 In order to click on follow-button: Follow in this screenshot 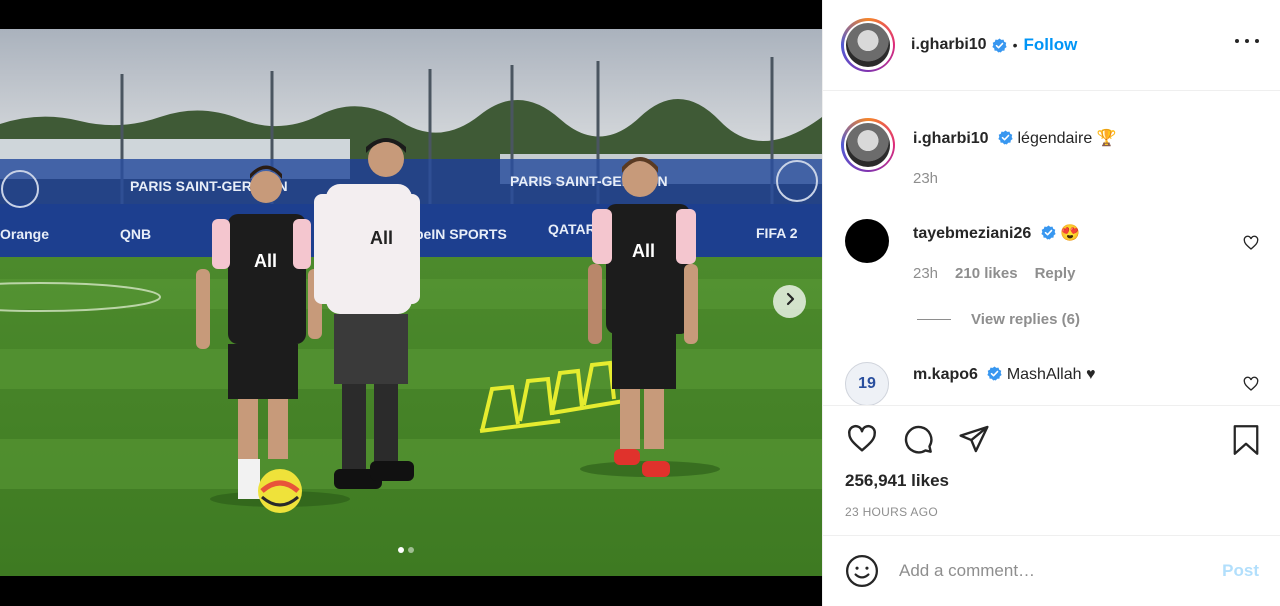, I will do `click(1050, 45)`.